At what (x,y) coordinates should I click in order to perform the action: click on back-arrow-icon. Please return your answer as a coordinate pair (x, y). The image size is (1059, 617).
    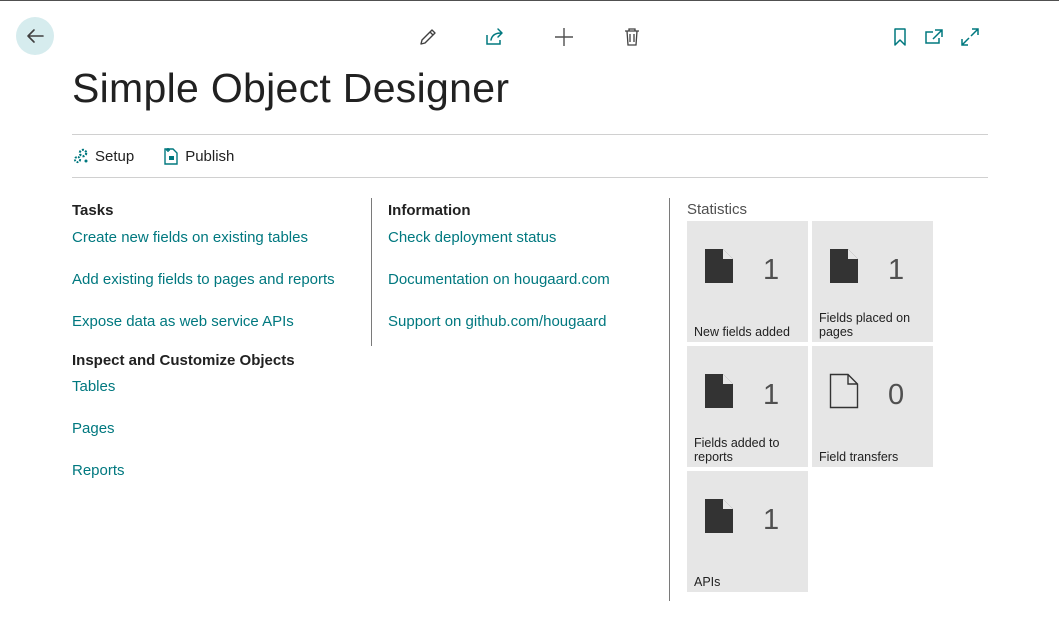
    Looking at the image, I should click on (35, 36).